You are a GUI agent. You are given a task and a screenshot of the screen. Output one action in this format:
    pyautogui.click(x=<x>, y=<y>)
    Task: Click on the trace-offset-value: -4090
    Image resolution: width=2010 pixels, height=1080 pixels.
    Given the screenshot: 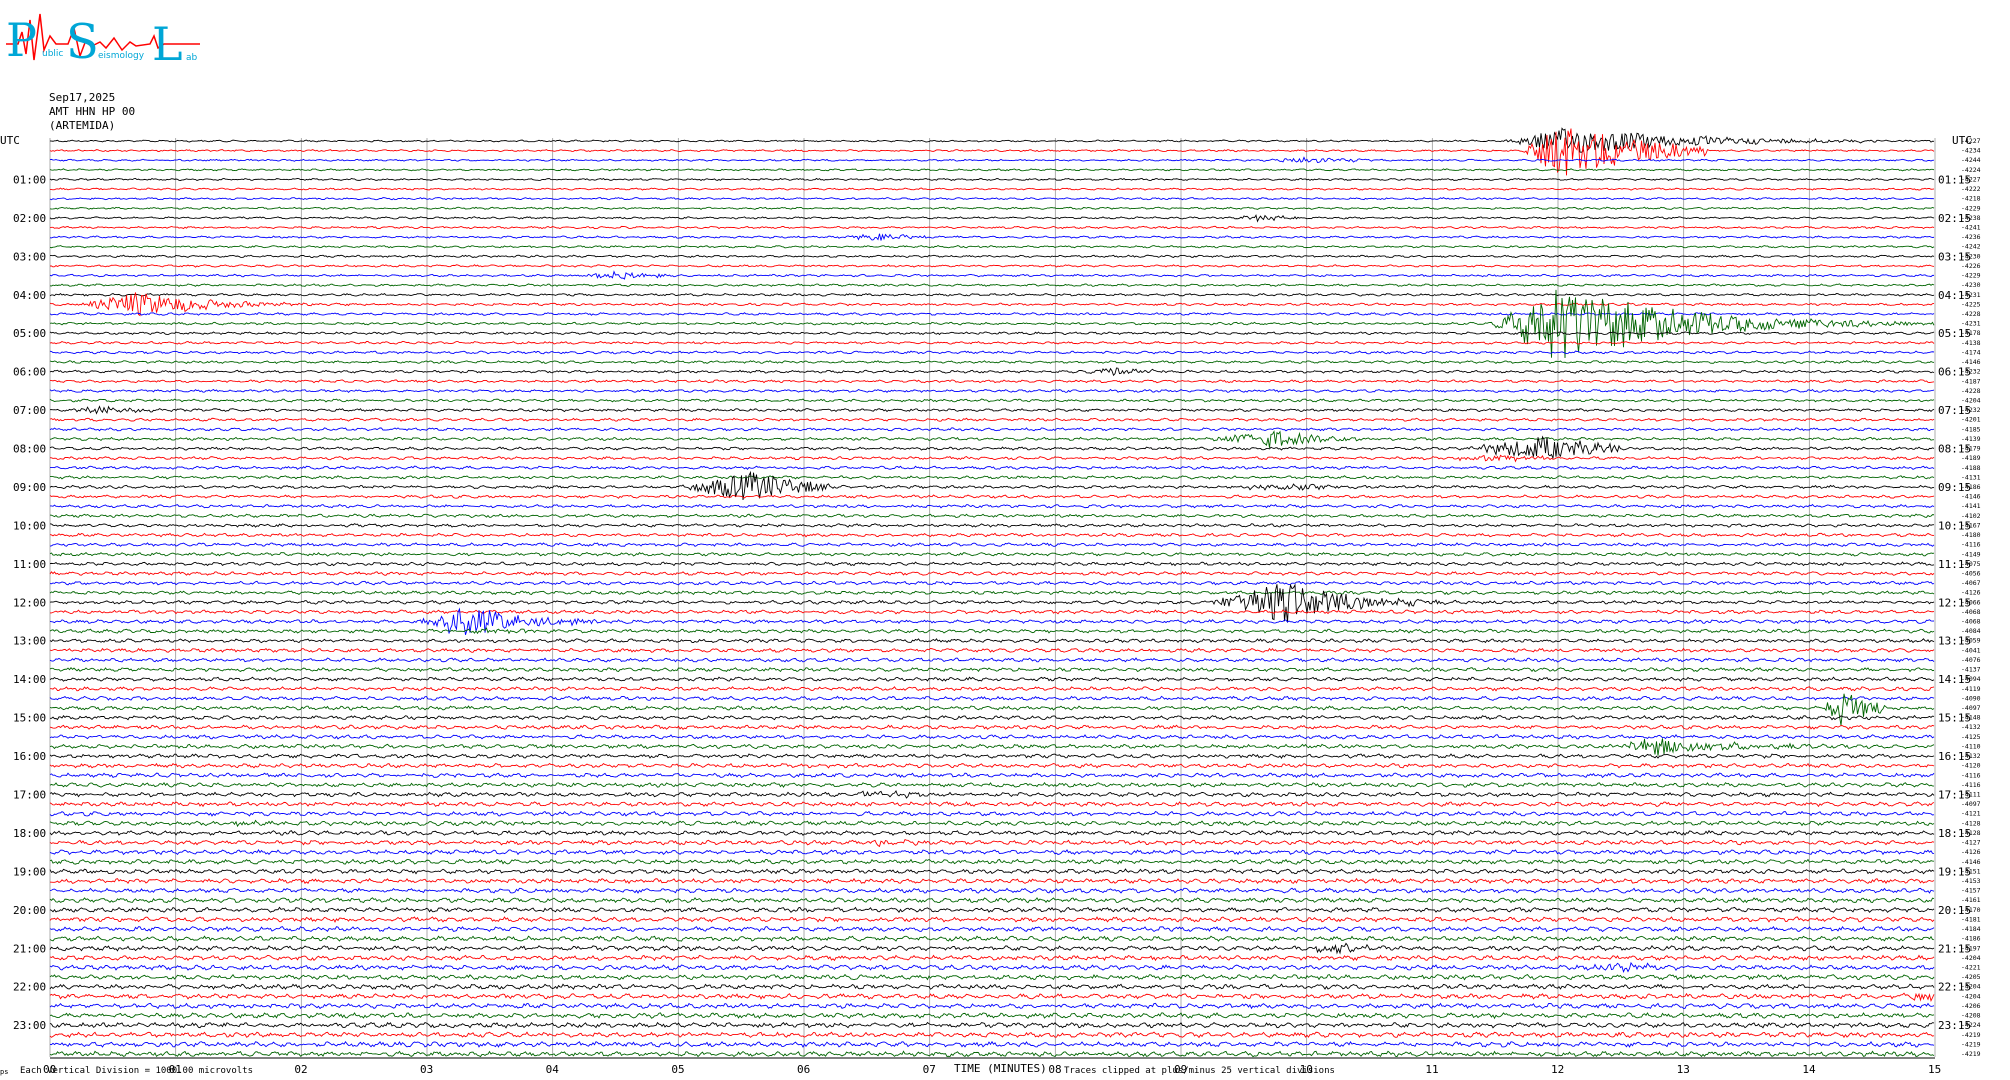 What is the action you would take?
    pyautogui.click(x=1971, y=698)
    